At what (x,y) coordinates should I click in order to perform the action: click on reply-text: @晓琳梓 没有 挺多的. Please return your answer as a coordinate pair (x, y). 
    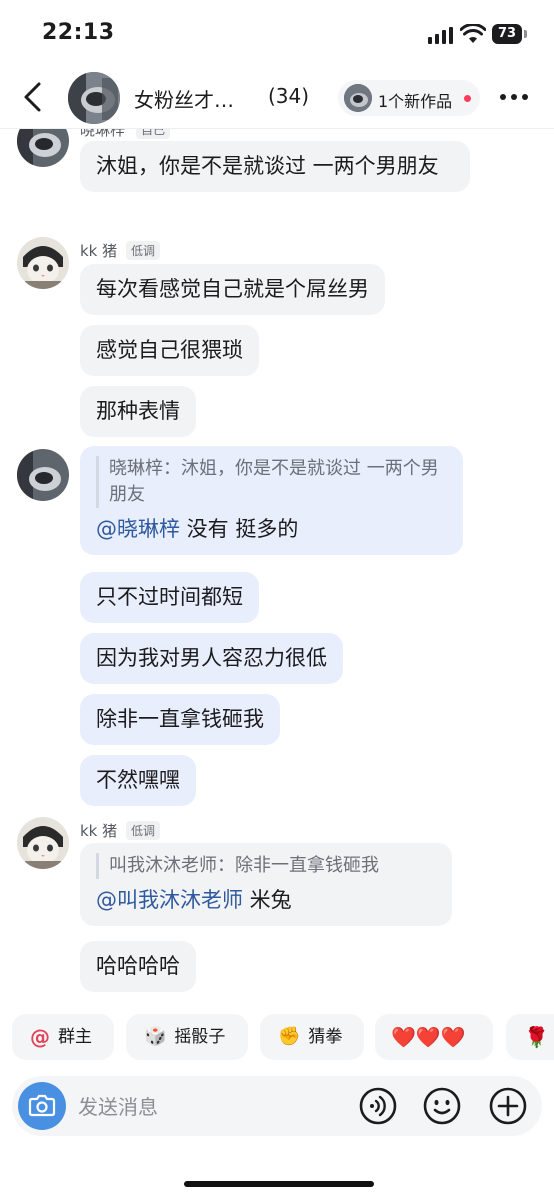
    Looking at the image, I should click on (271, 529).